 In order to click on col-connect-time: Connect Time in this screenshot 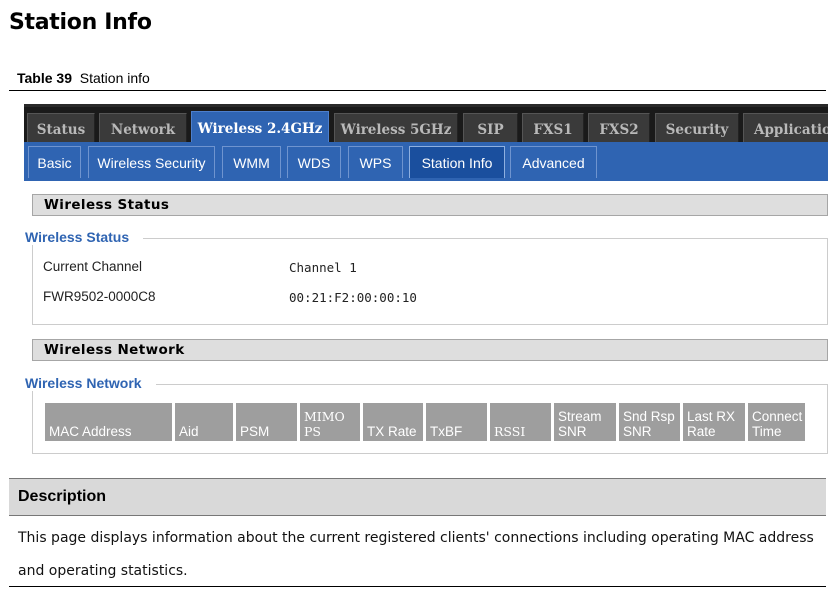, I will do `click(778, 422)`.